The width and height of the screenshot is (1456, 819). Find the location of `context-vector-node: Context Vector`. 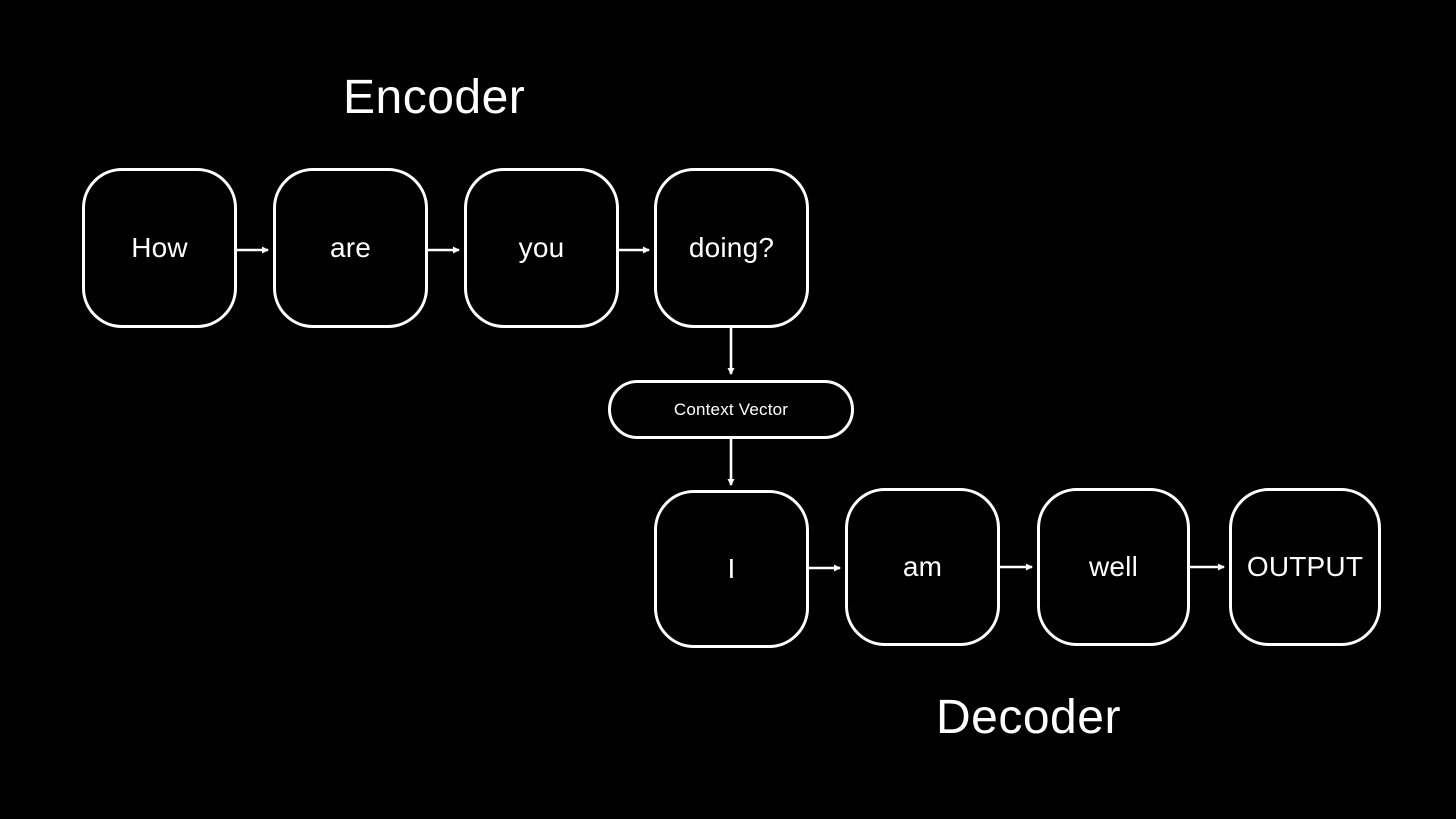

context-vector-node: Context Vector is located at coordinates (731, 409).